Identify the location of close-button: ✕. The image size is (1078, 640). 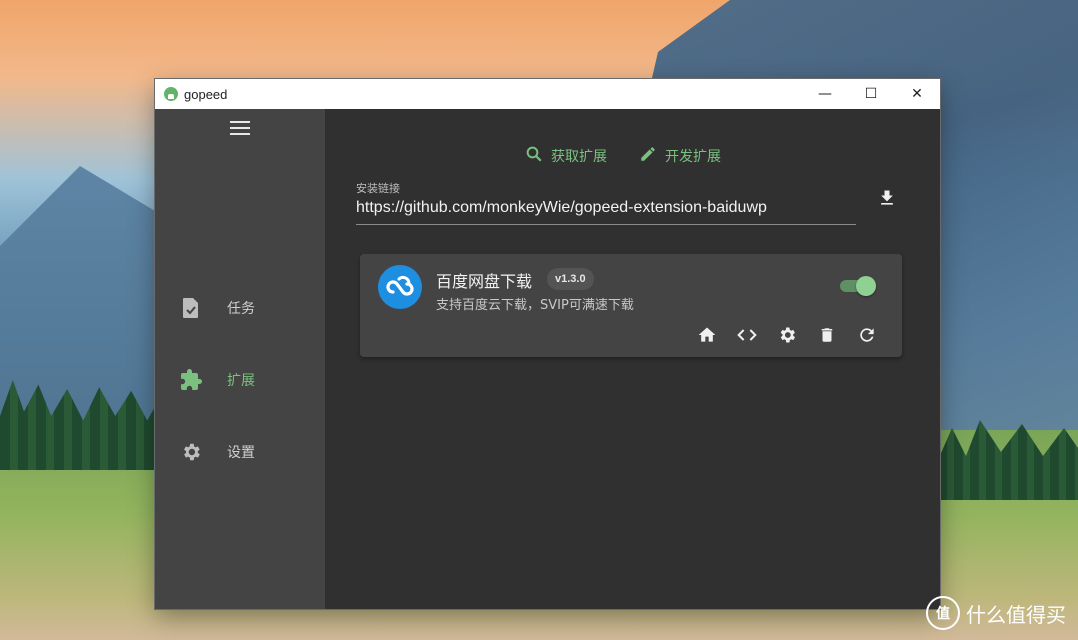
(917, 94).